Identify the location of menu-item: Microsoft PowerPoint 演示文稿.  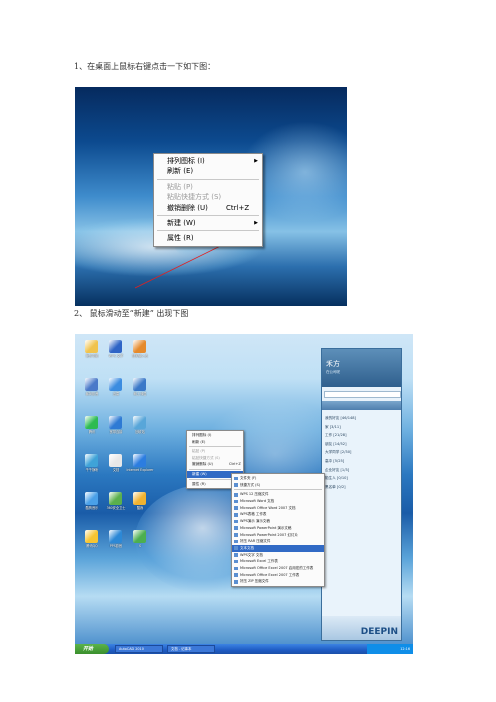
(278, 528).